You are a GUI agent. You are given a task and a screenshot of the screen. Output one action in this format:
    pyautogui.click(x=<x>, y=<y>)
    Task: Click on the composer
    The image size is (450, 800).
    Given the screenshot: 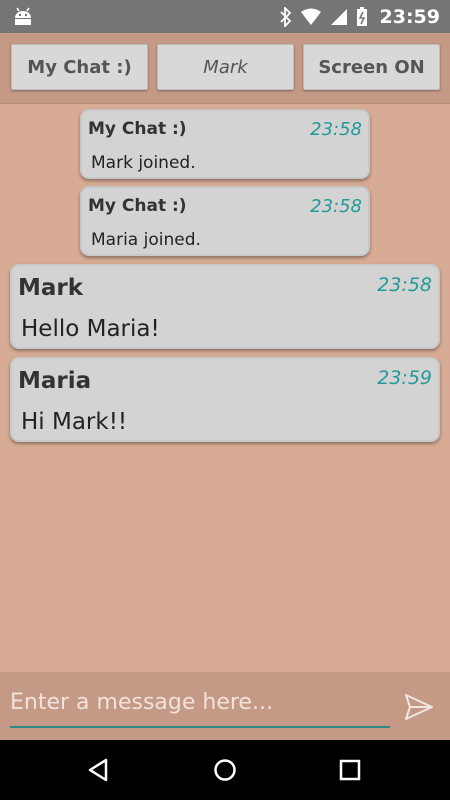 What is the action you would take?
    pyautogui.click(x=225, y=706)
    